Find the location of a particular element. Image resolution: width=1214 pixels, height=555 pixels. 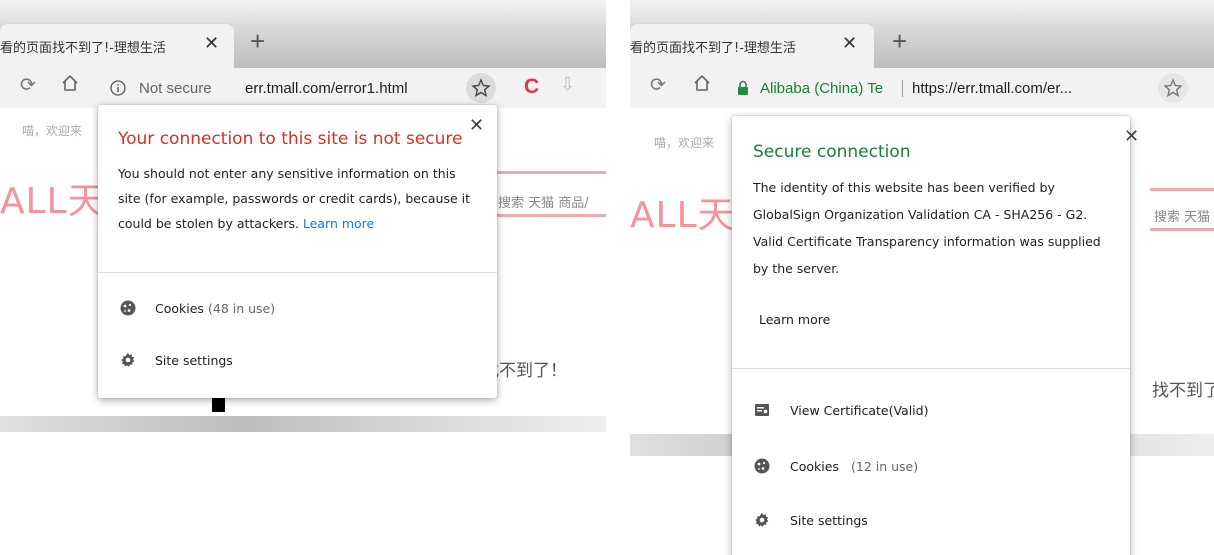

view-certificate-row: View Certificate(Valid) is located at coordinates (931, 410).